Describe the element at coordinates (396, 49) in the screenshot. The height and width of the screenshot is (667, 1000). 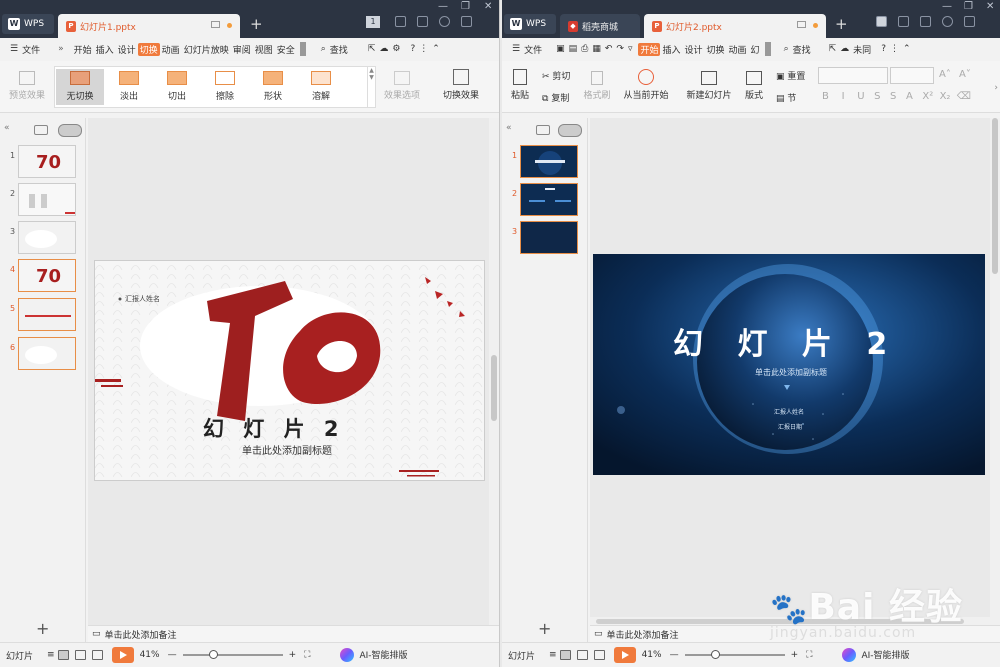
I see `settings-icon: ⚙` at that location.